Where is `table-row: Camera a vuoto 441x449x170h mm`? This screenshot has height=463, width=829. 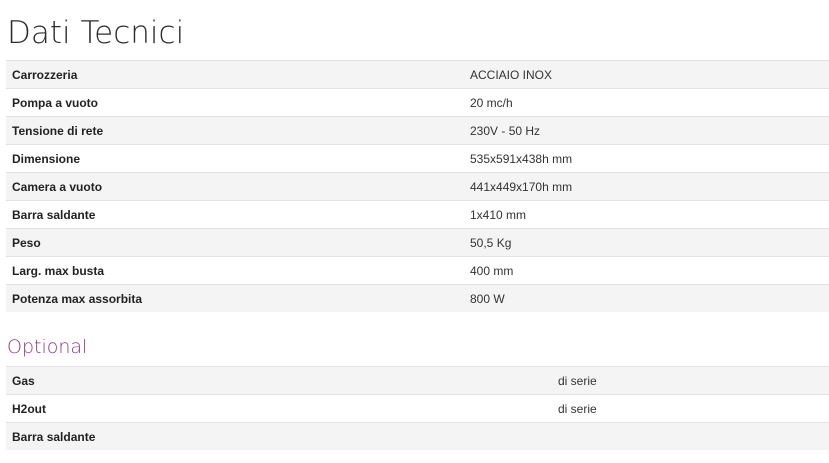 table-row: Camera a vuoto 441x449x170h mm is located at coordinates (417, 186).